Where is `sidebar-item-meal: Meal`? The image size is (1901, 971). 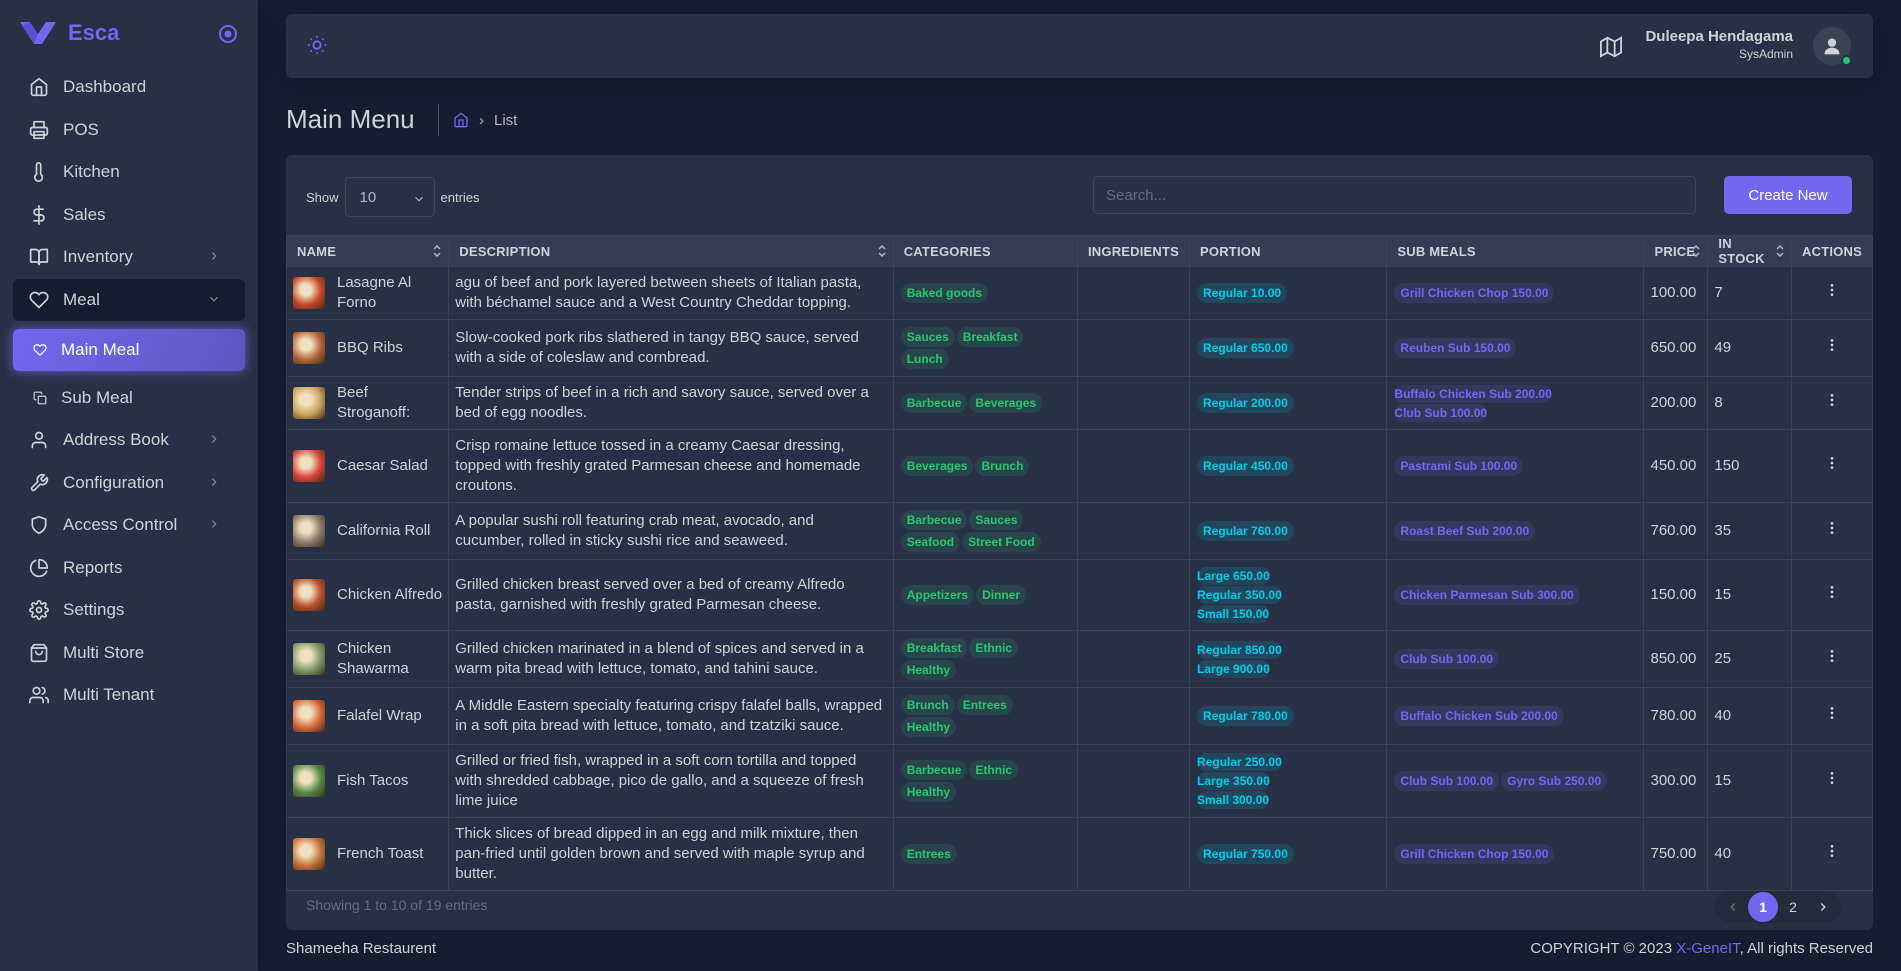 sidebar-item-meal: Meal is located at coordinates (129, 299).